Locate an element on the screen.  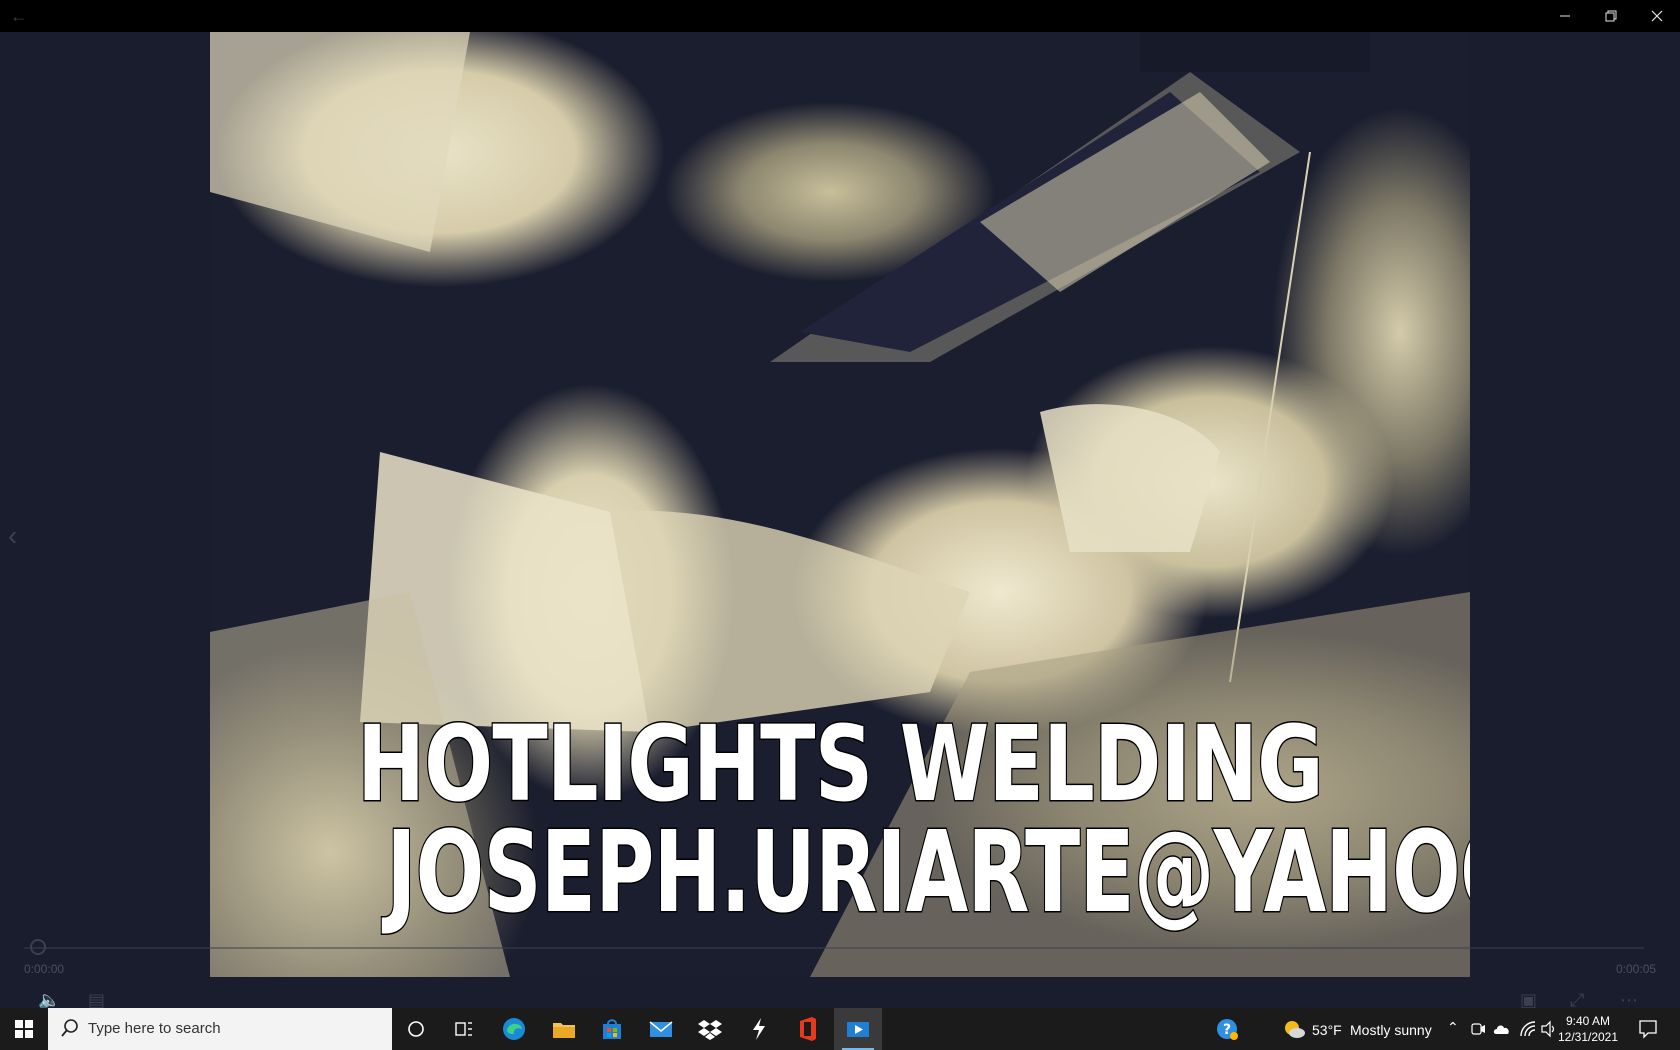
weather-icon is located at coordinates (1294, 1029).